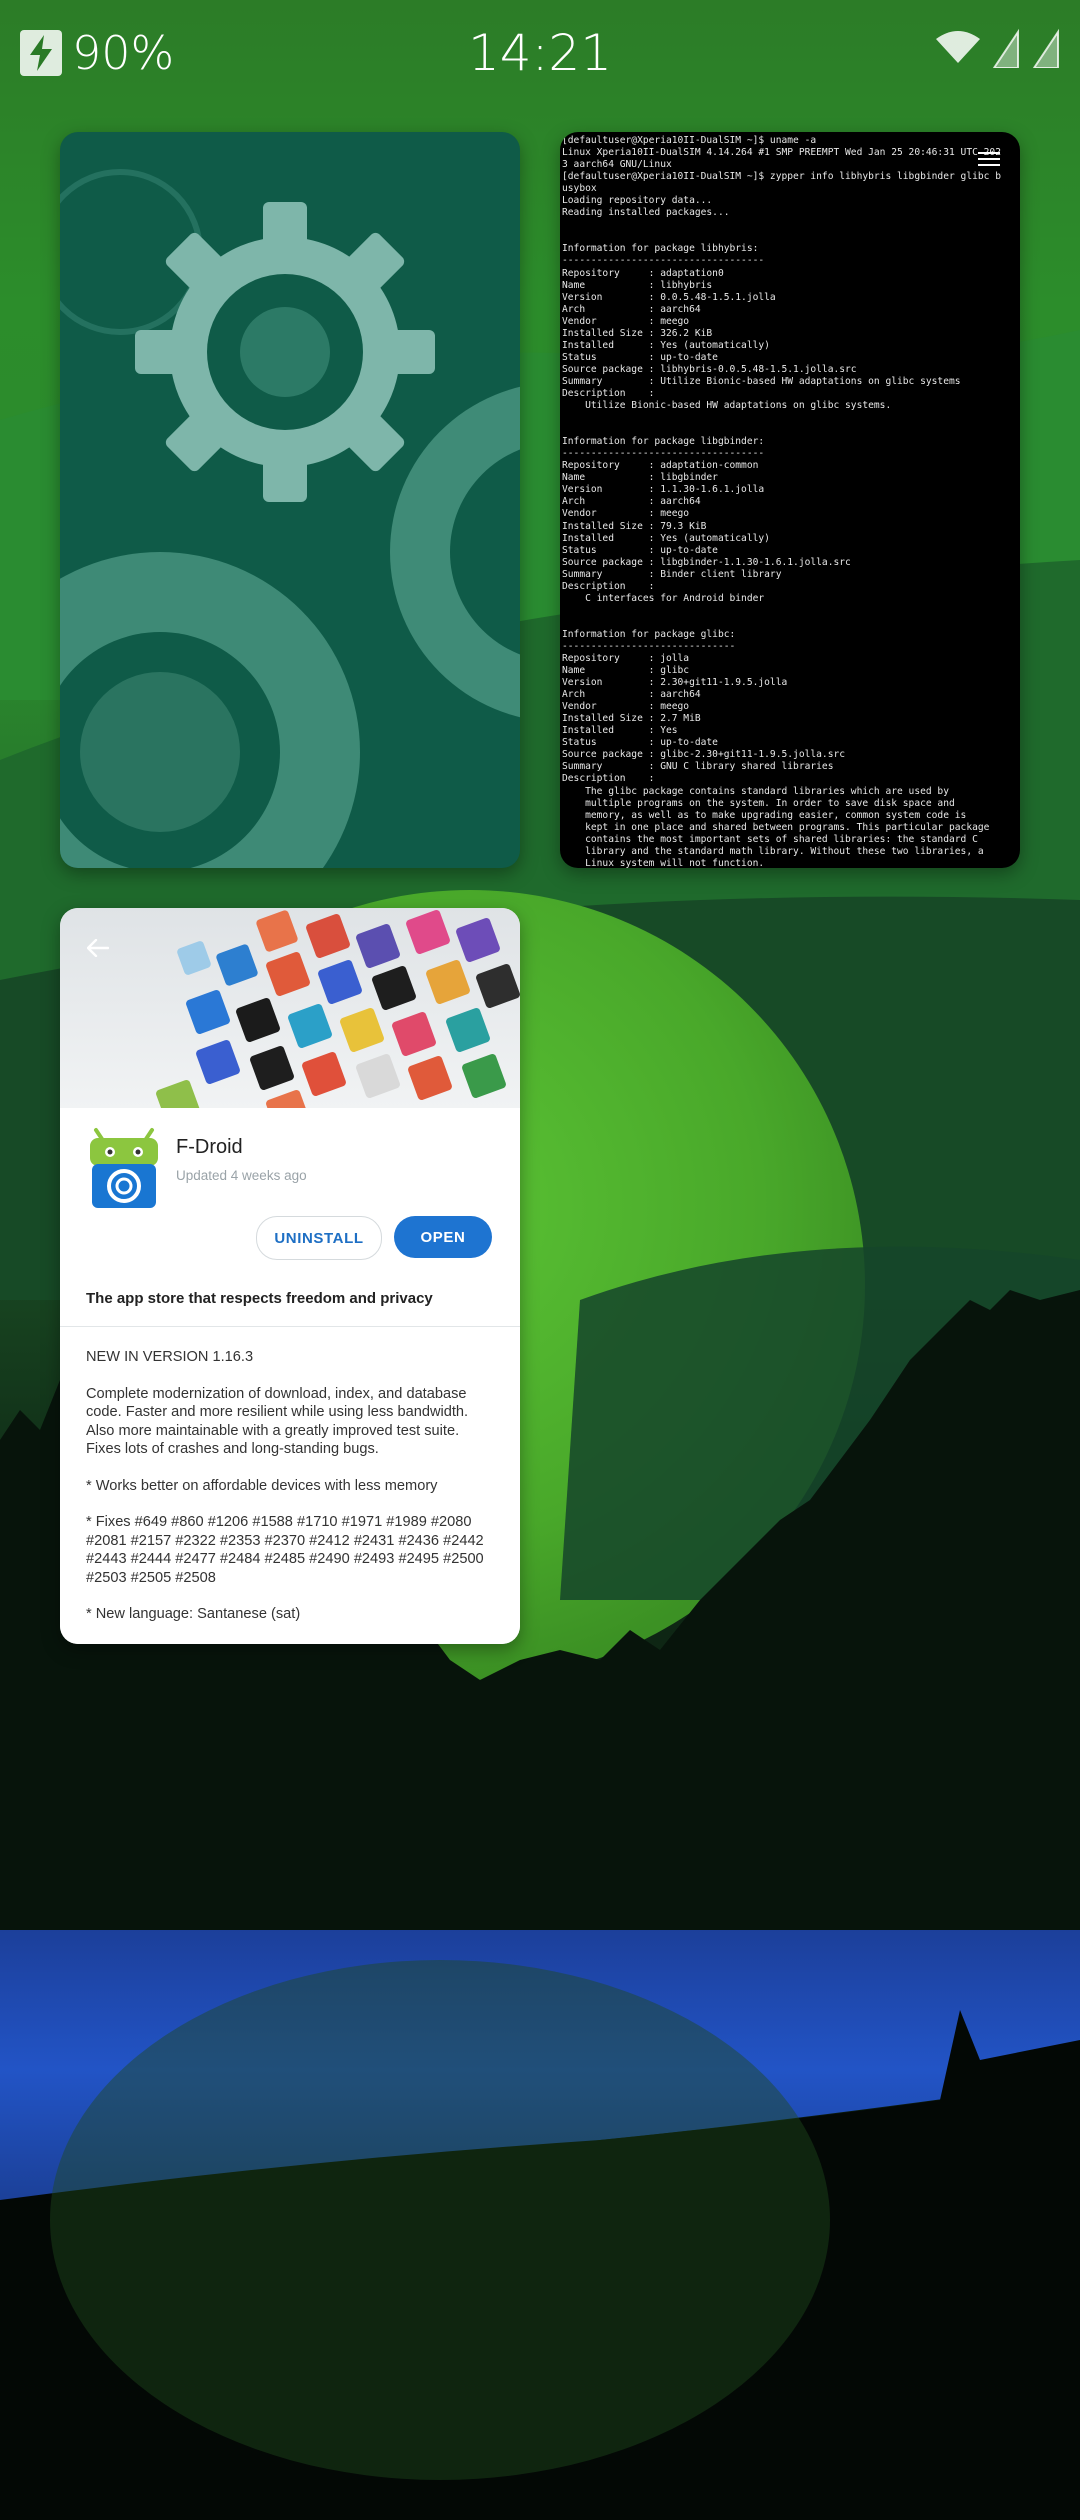  I want to click on back-arrow-icon, so click(98, 948).